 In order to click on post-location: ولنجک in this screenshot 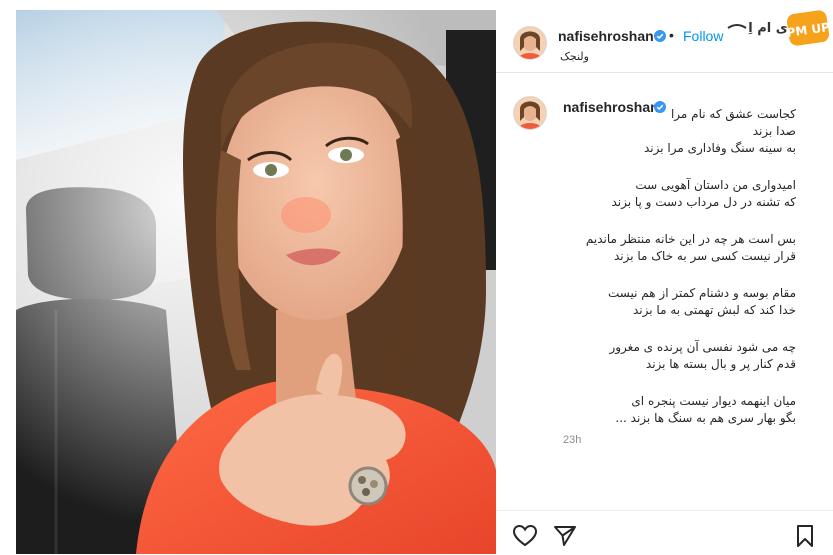, I will do `click(574, 56)`.